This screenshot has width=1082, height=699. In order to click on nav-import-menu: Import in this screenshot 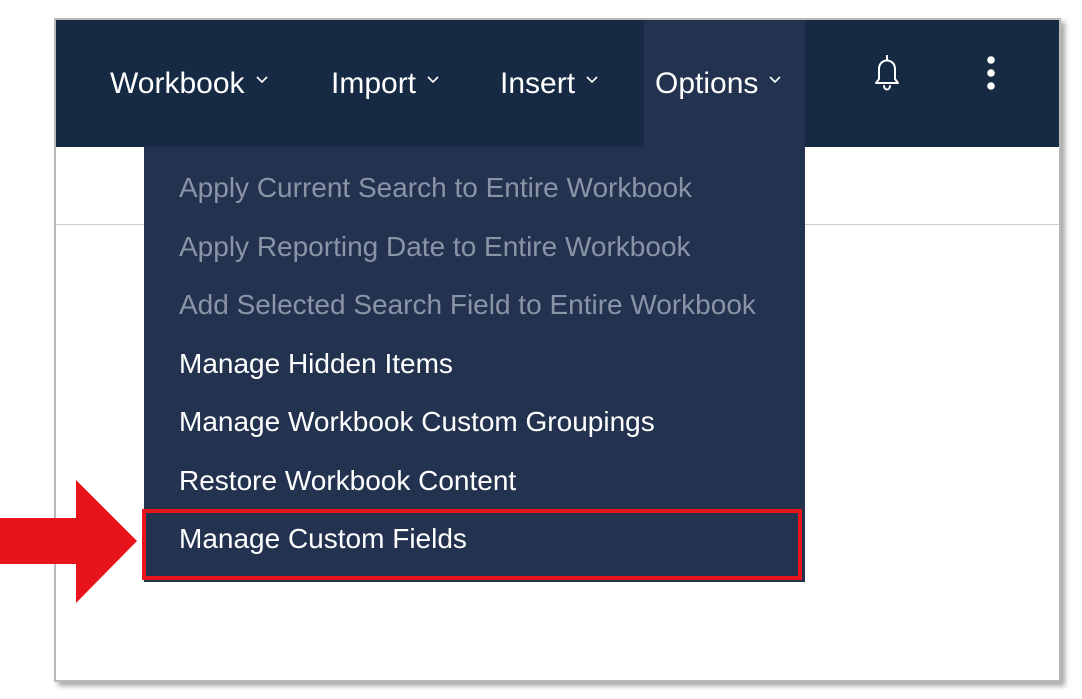, I will do `click(385, 83)`.